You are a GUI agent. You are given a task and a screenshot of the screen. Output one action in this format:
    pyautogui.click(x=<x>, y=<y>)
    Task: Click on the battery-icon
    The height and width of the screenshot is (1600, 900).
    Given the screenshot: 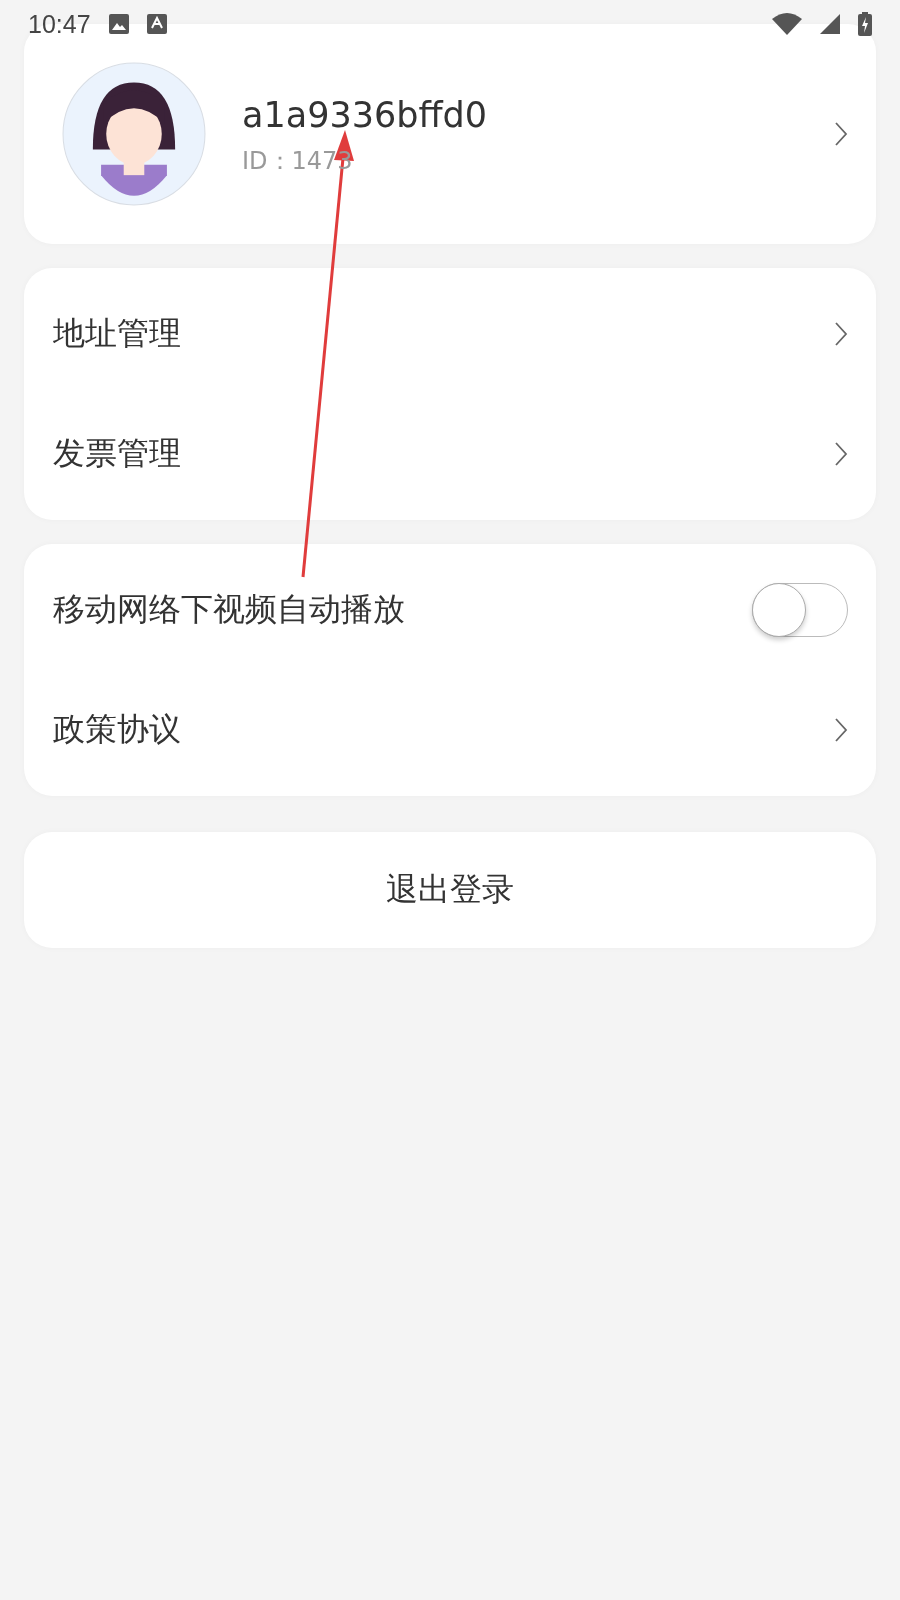 What is the action you would take?
    pyautogui.click(x=865, y=24)
    